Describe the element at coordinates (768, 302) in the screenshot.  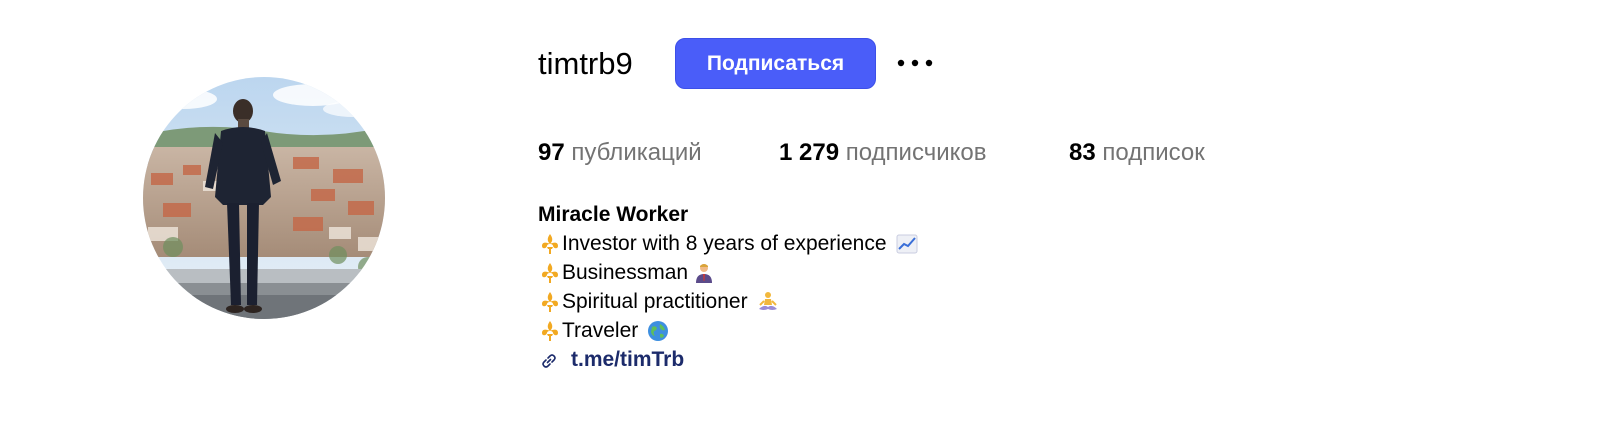
I see `meditation-icon` at that location.